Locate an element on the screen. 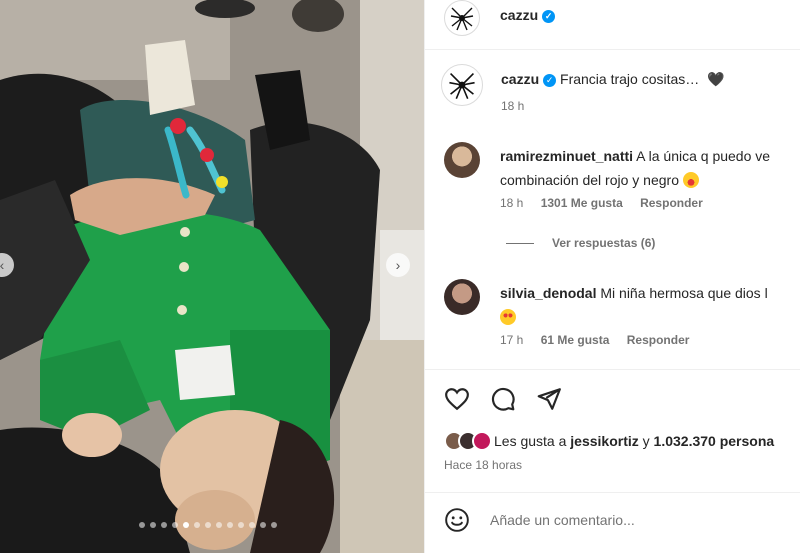 The height and width of the screenshot is (553, 800). likes-middle: y is located at coordinates (646, 441).